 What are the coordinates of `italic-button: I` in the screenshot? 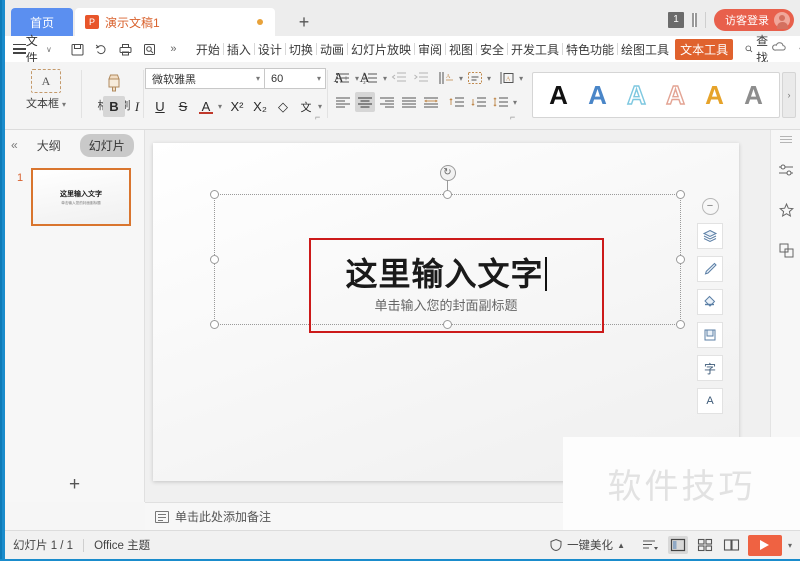 It's located at (137, 106).